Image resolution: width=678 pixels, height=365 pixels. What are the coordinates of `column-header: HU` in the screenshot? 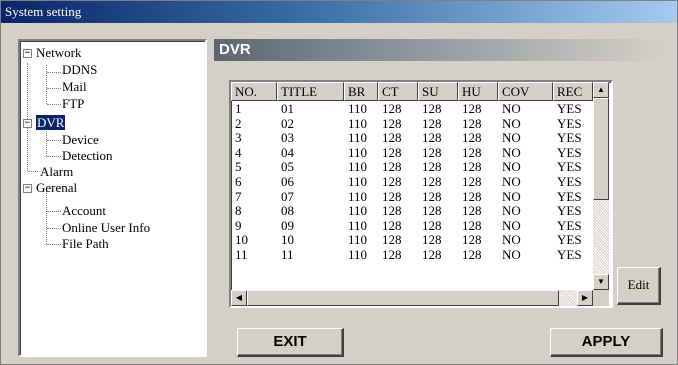 It's located at (478, 91).